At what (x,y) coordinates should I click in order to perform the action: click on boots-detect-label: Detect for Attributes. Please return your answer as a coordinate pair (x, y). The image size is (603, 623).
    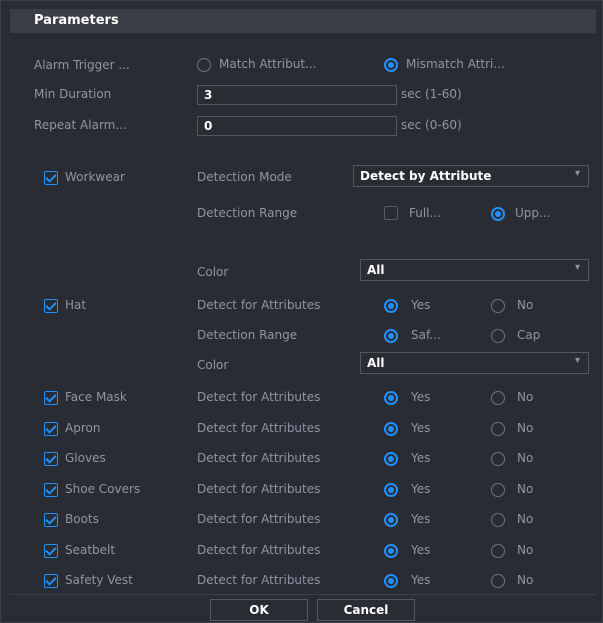
    Looking at the image, I should click on (259, 519).